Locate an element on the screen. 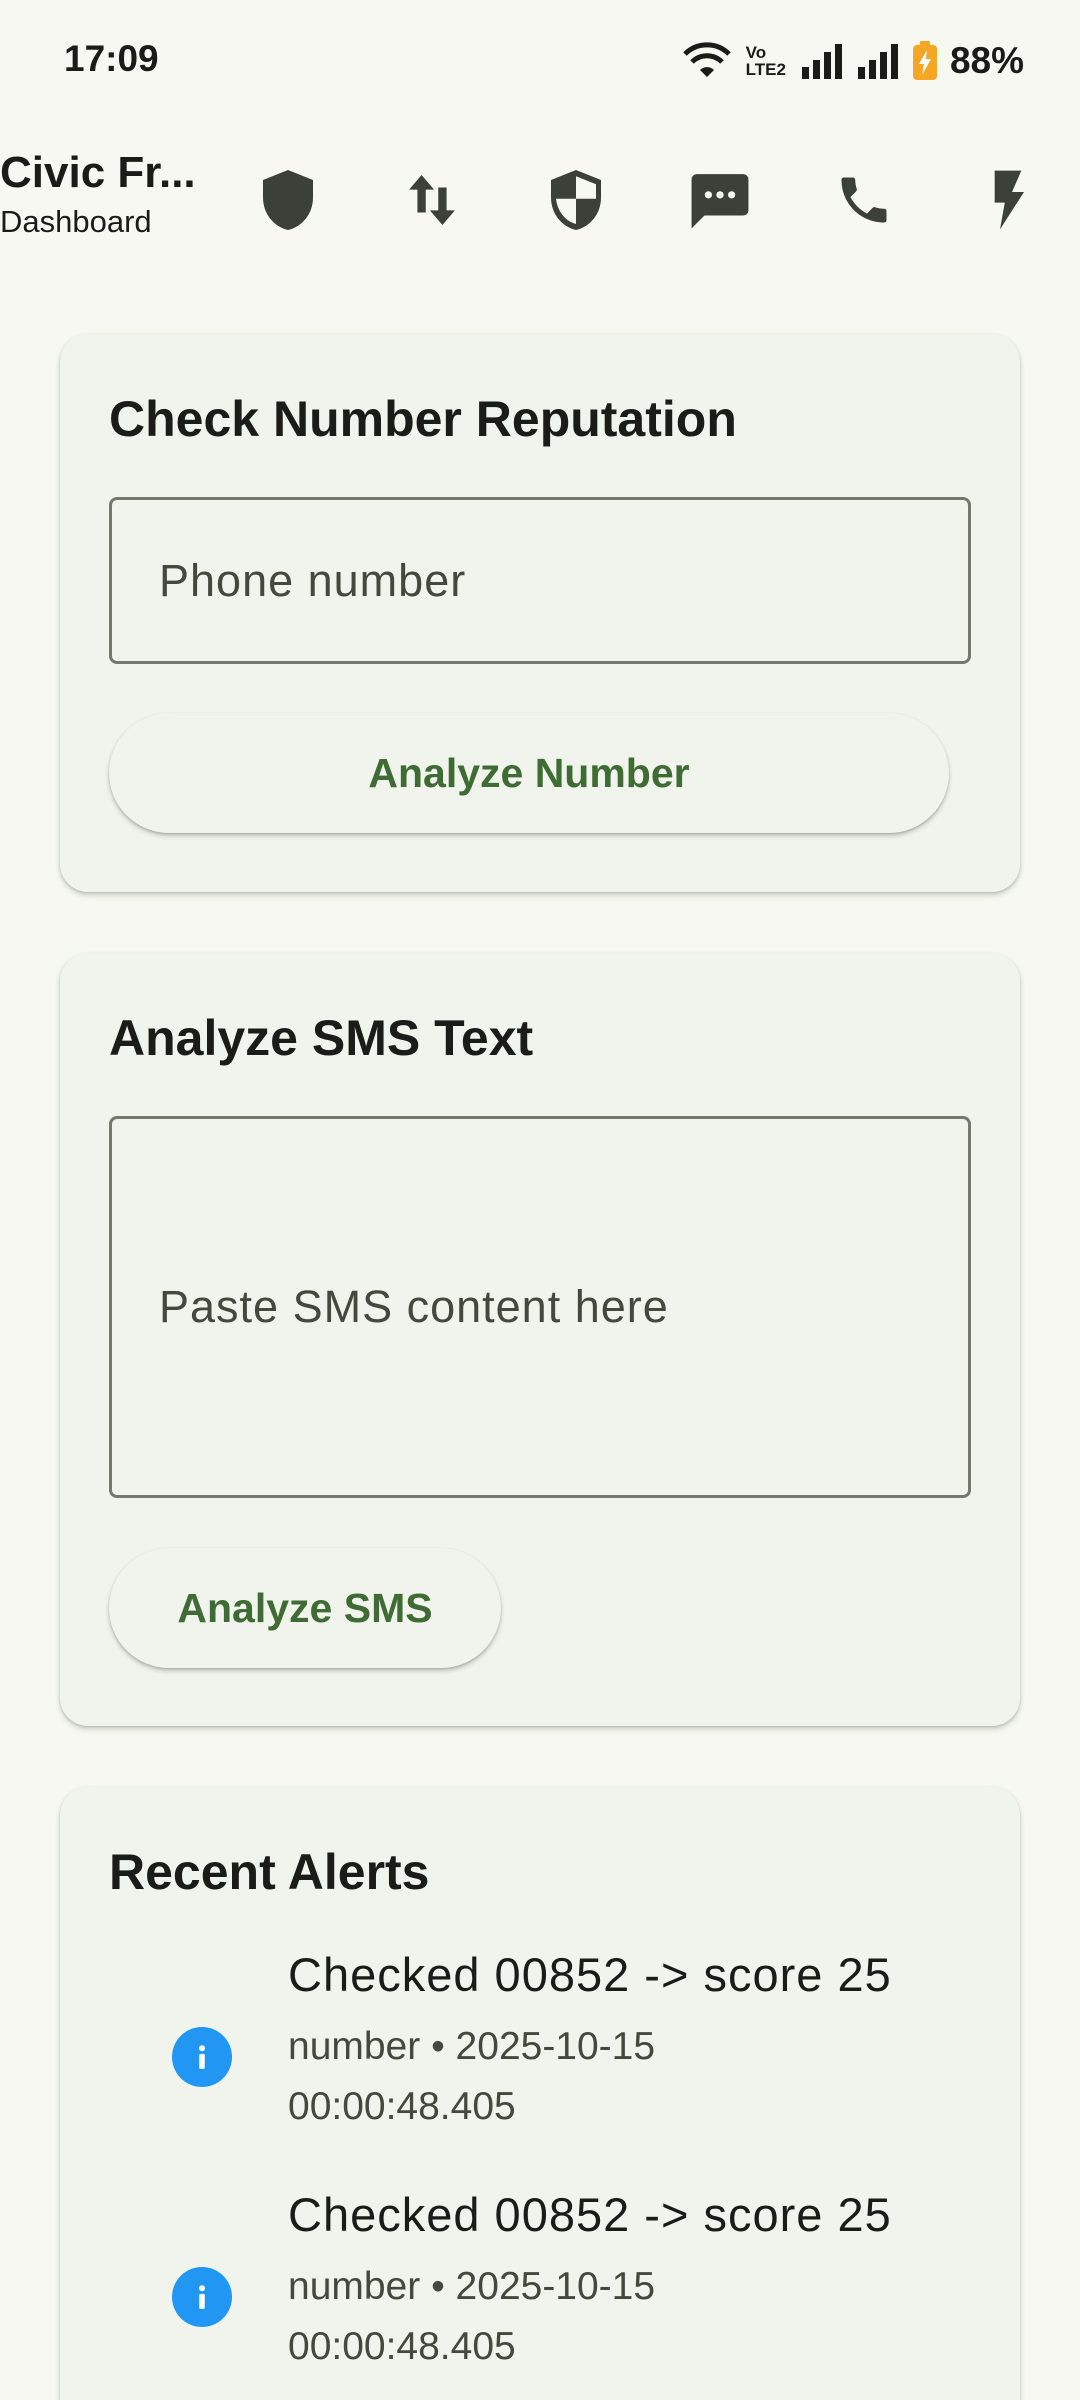  volte-bottom: LTE2 is located at coordinates (765, 69).